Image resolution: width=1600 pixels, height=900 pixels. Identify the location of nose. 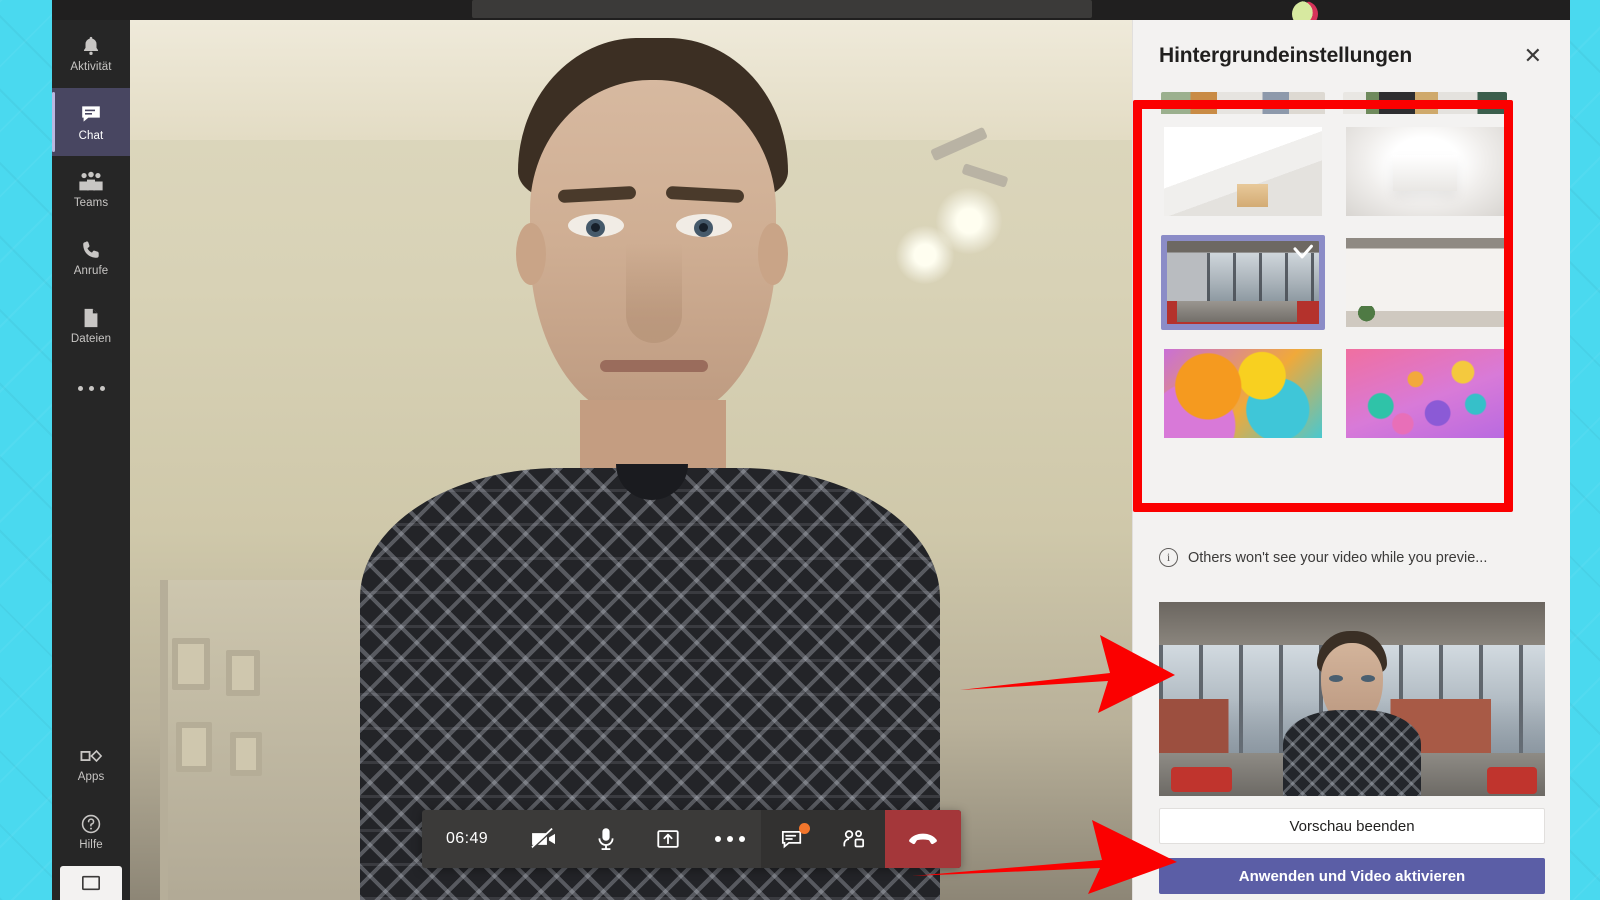
(654, 293).